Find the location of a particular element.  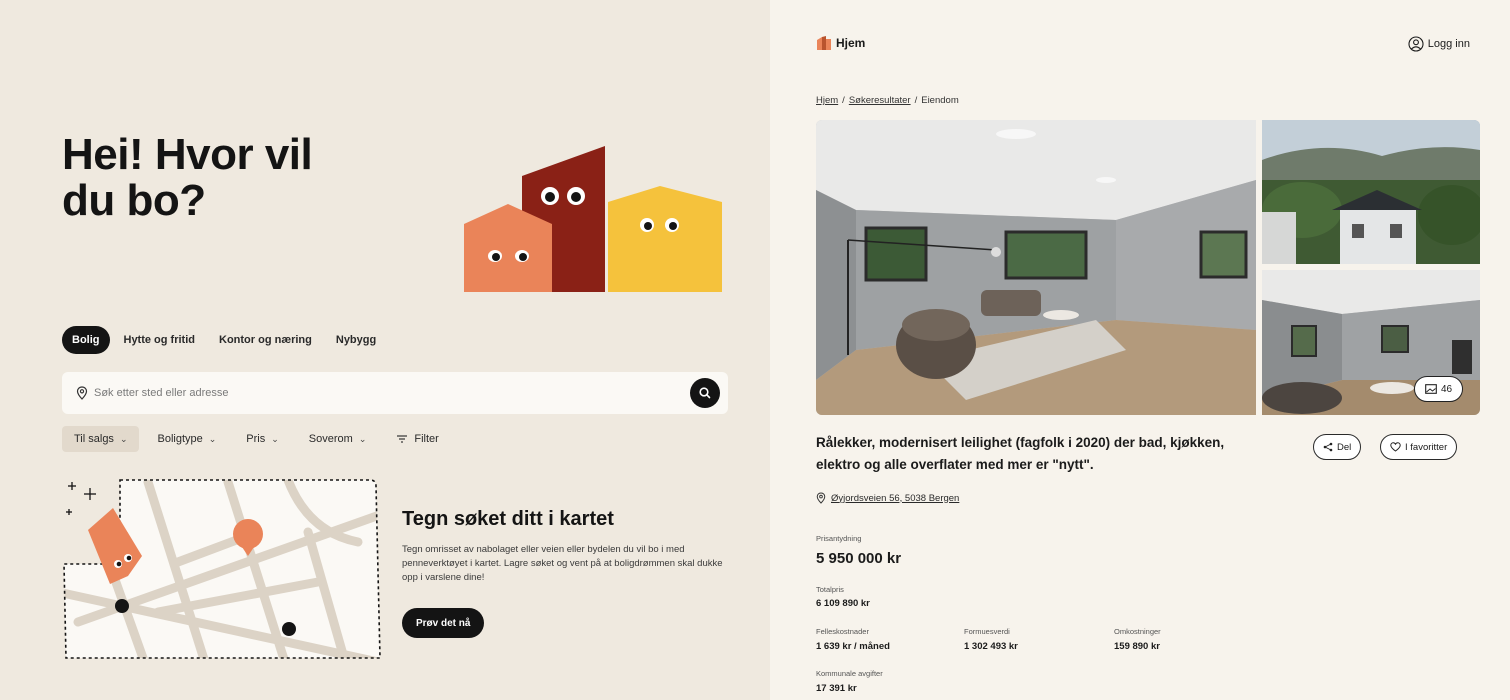

fees-label: Omkostninger is located at coordinates (1137, 631).